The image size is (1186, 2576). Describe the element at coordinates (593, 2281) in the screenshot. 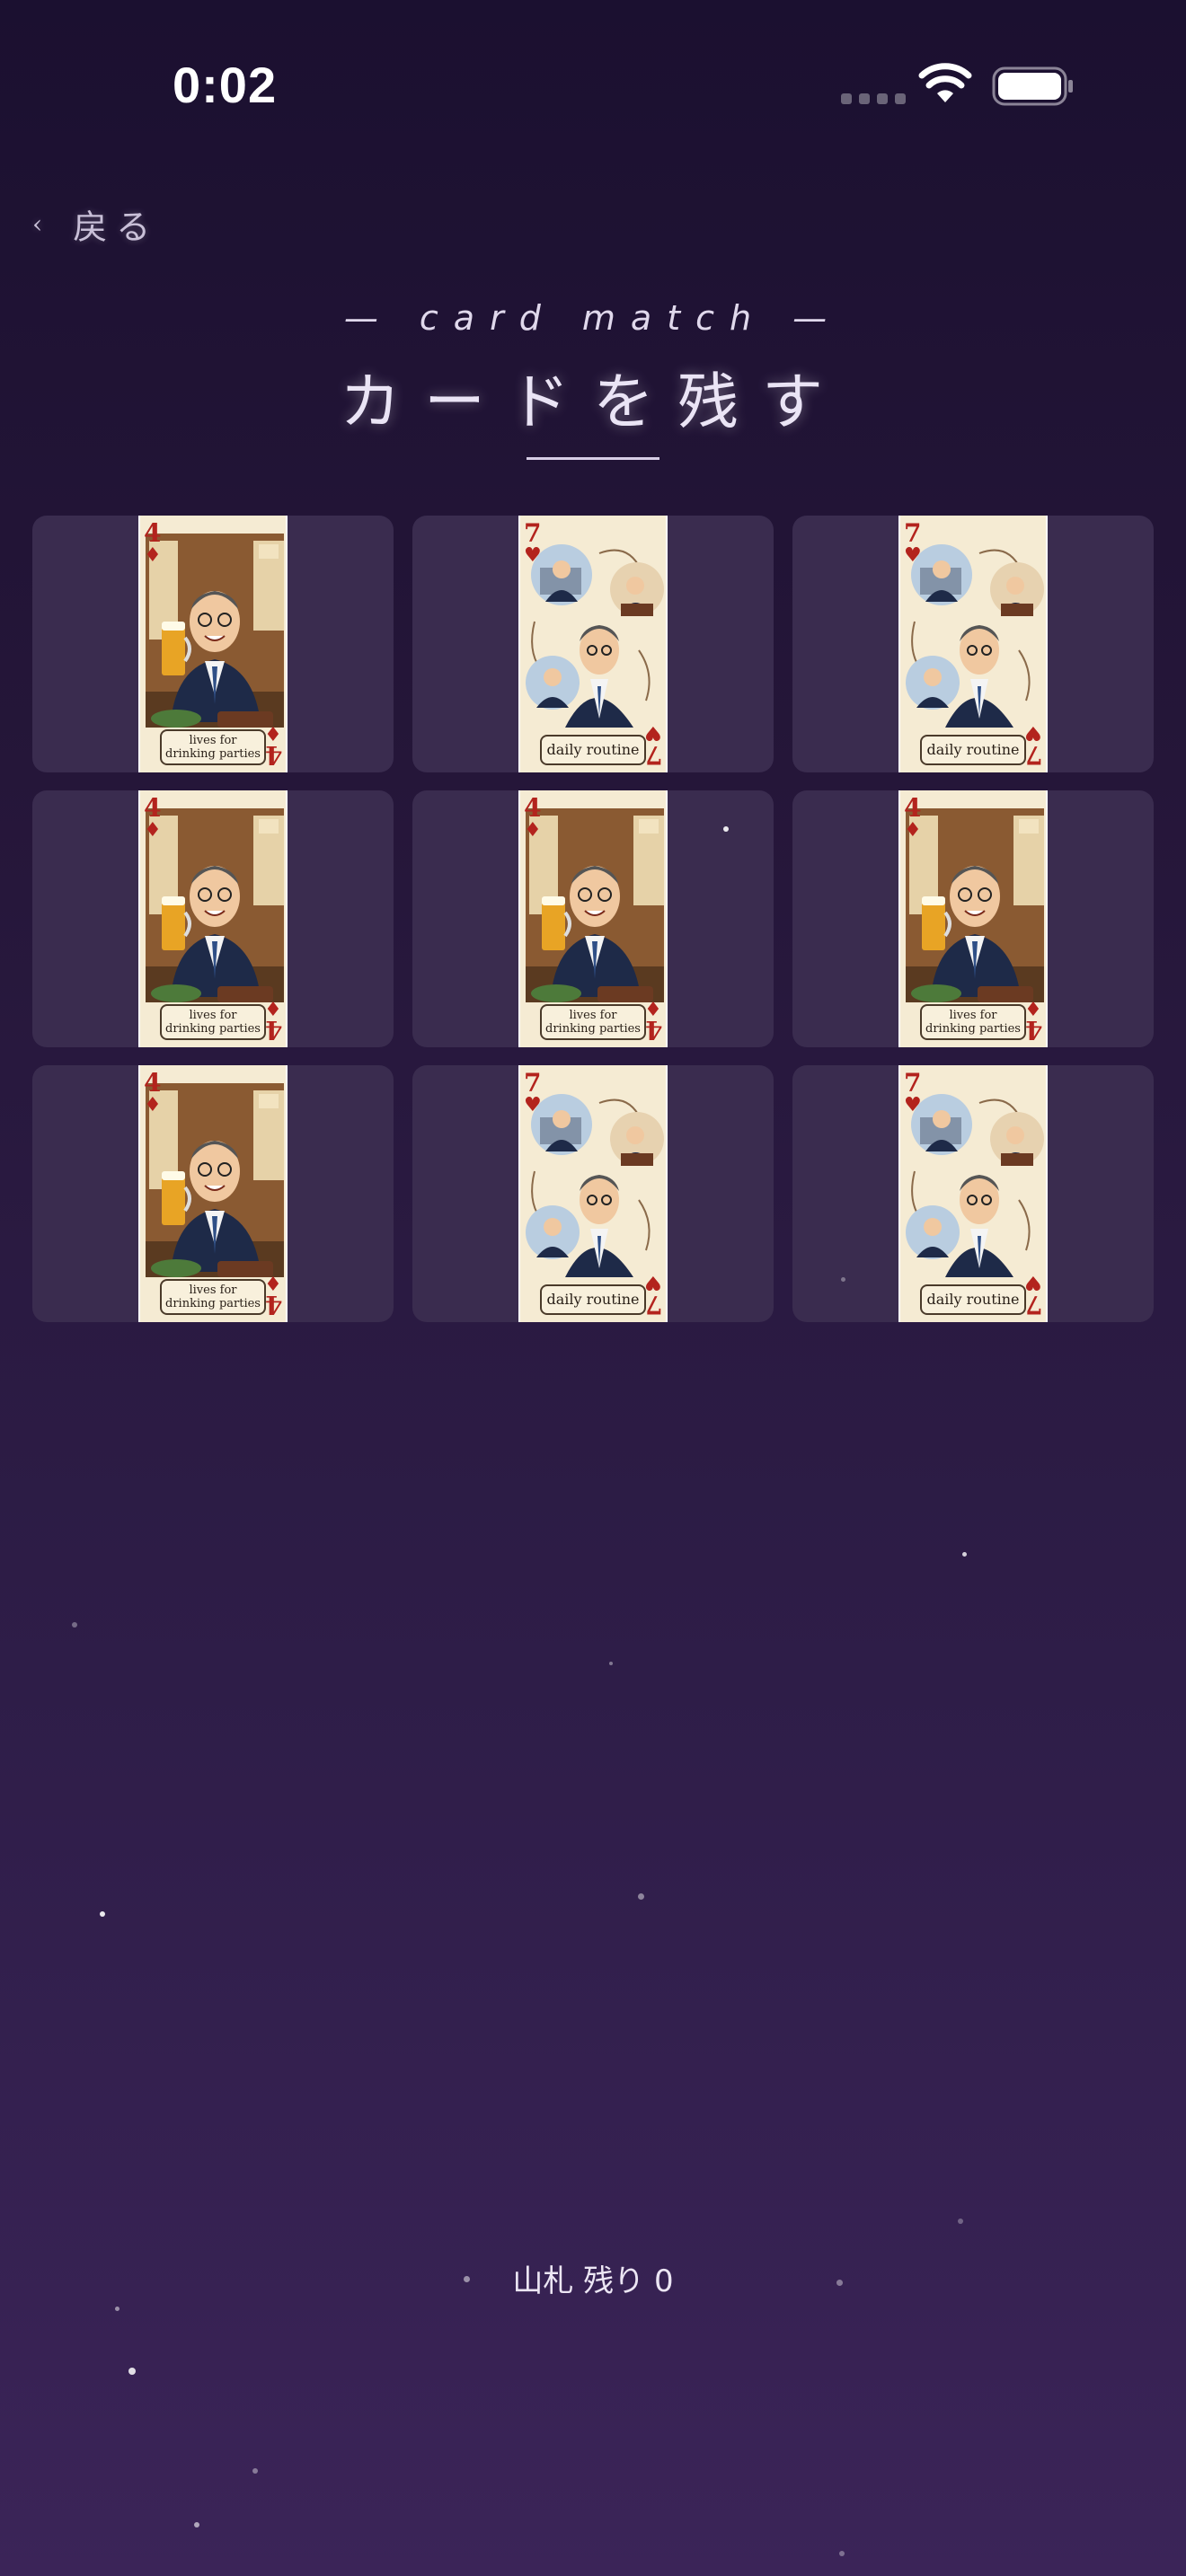

I see `deck-remaining-count: 山札 残り 0` at that location.